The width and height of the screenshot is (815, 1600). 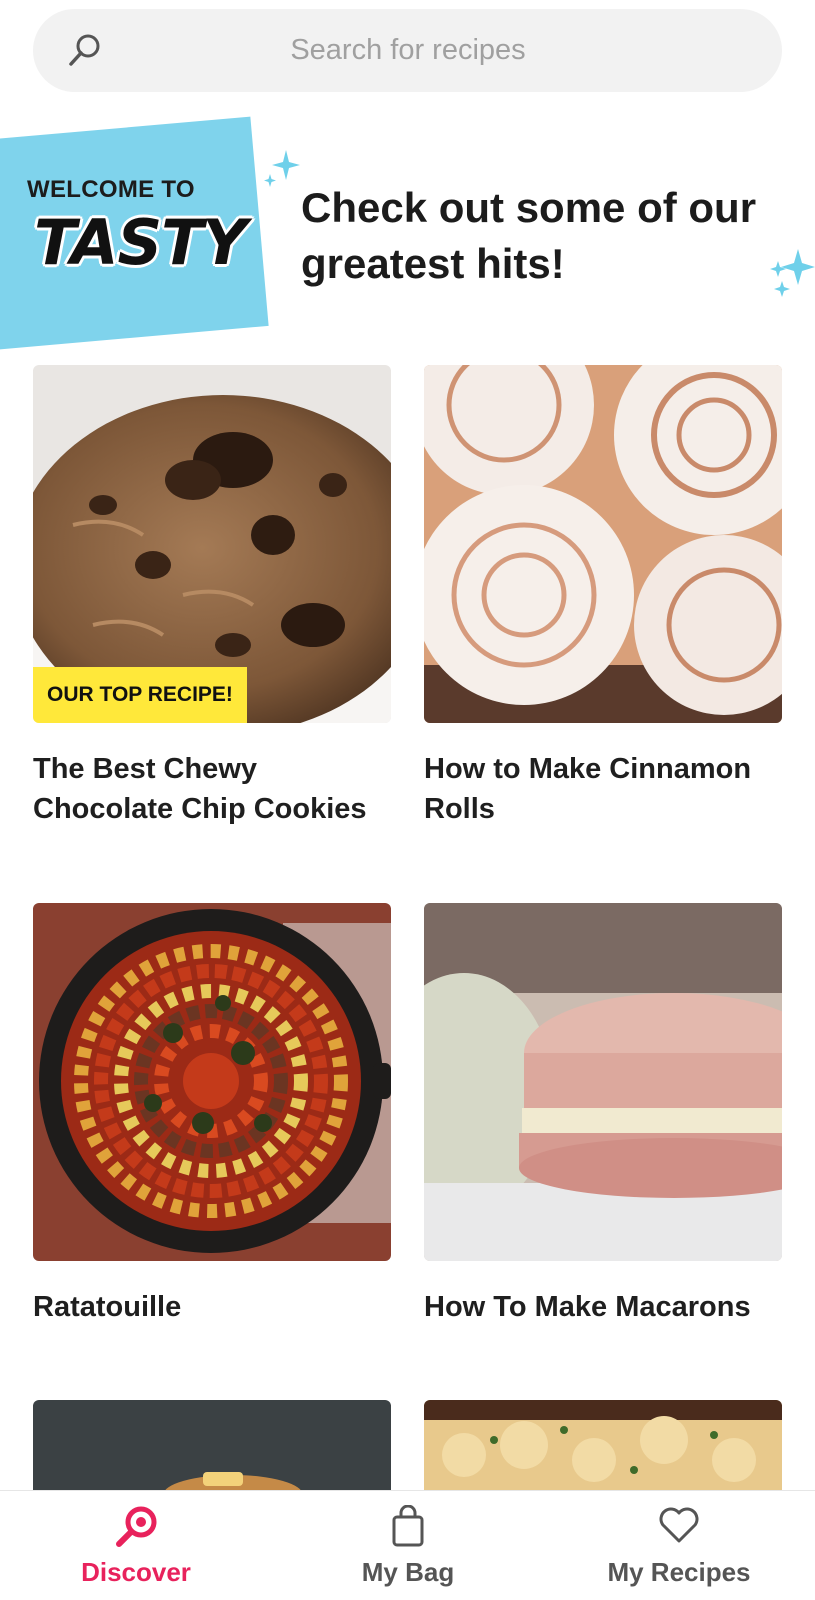 What do you see at coordinates (136, 1572) in the screenshot?
I see `nav-label: Discover` at bounding box center [136, 1572].